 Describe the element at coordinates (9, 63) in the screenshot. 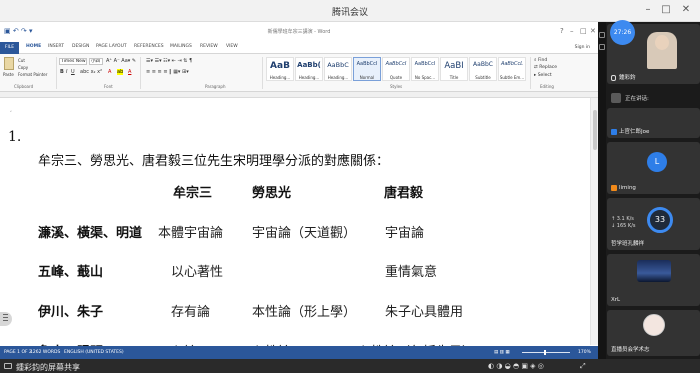

I see `paste-icon` at that location.